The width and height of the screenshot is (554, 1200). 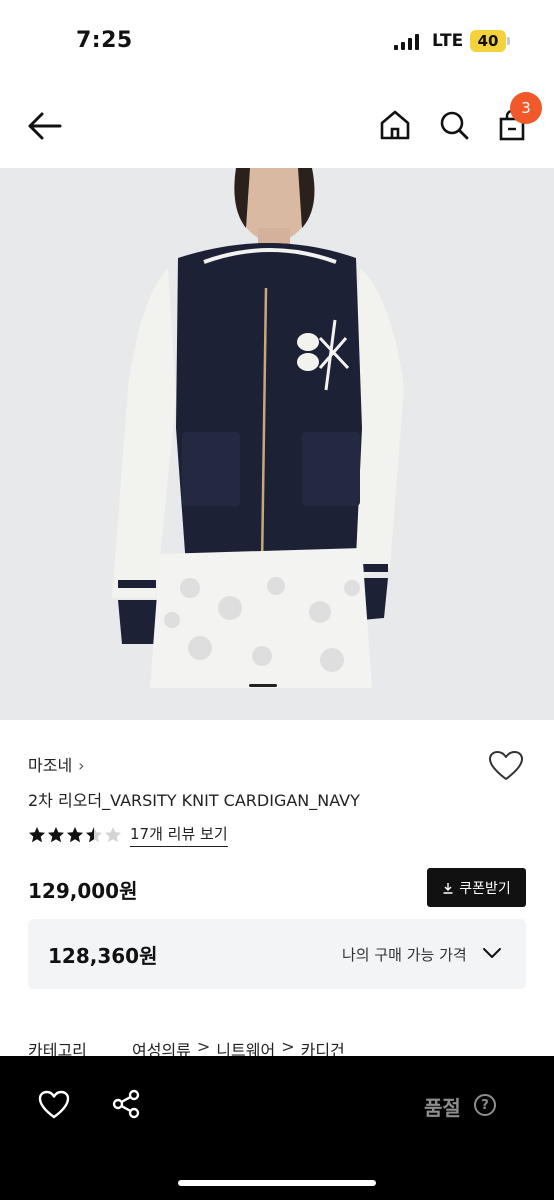 I want to click on brand-name: 마조네, so click(x=50, y=765).